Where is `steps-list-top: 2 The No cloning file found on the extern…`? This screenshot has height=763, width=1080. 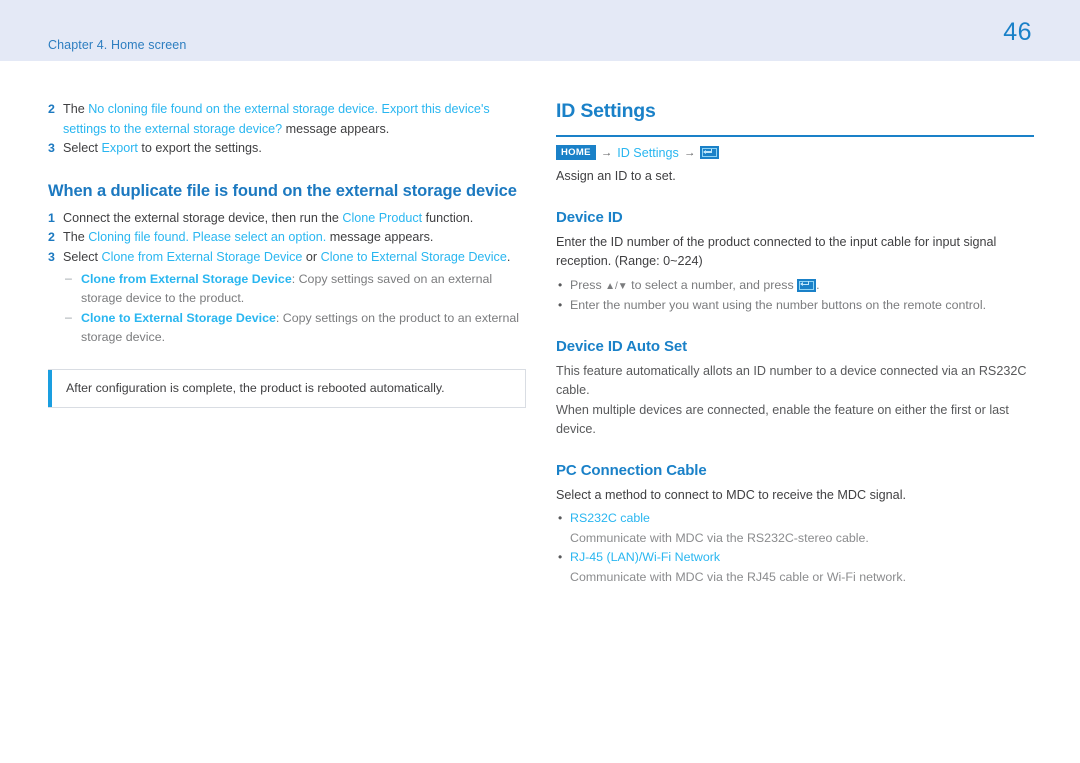
steps-list-top: 2 The No cloning file found on the extern… is located at coordinates (287, 129).